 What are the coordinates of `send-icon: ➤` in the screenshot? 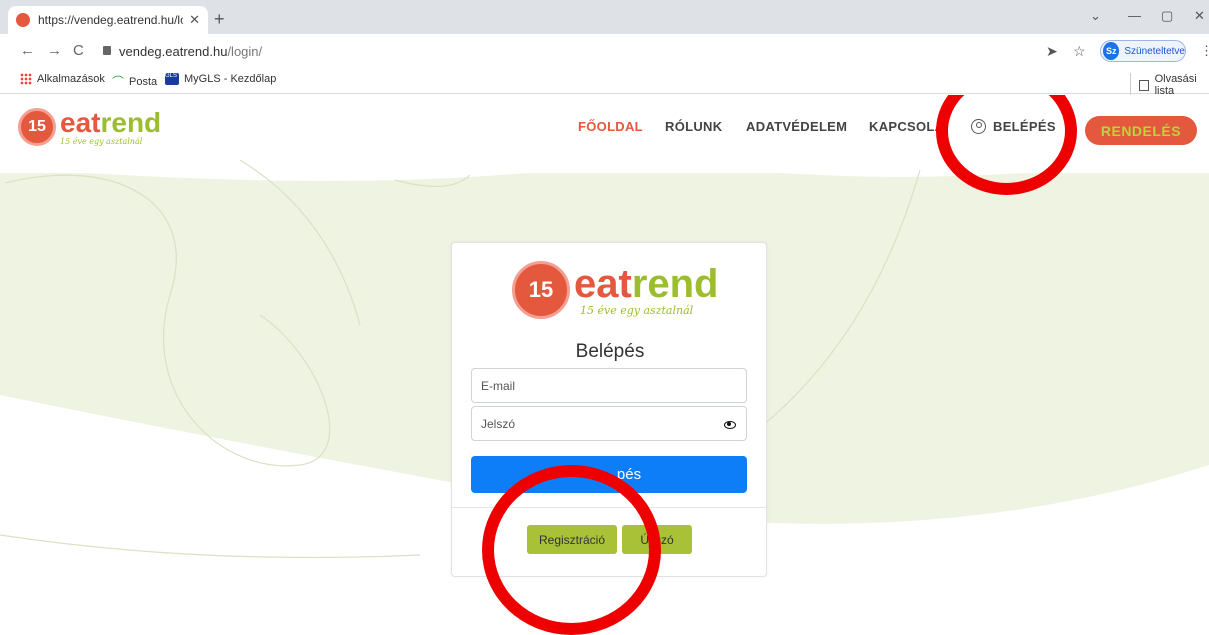 It's located at (1052, 51).